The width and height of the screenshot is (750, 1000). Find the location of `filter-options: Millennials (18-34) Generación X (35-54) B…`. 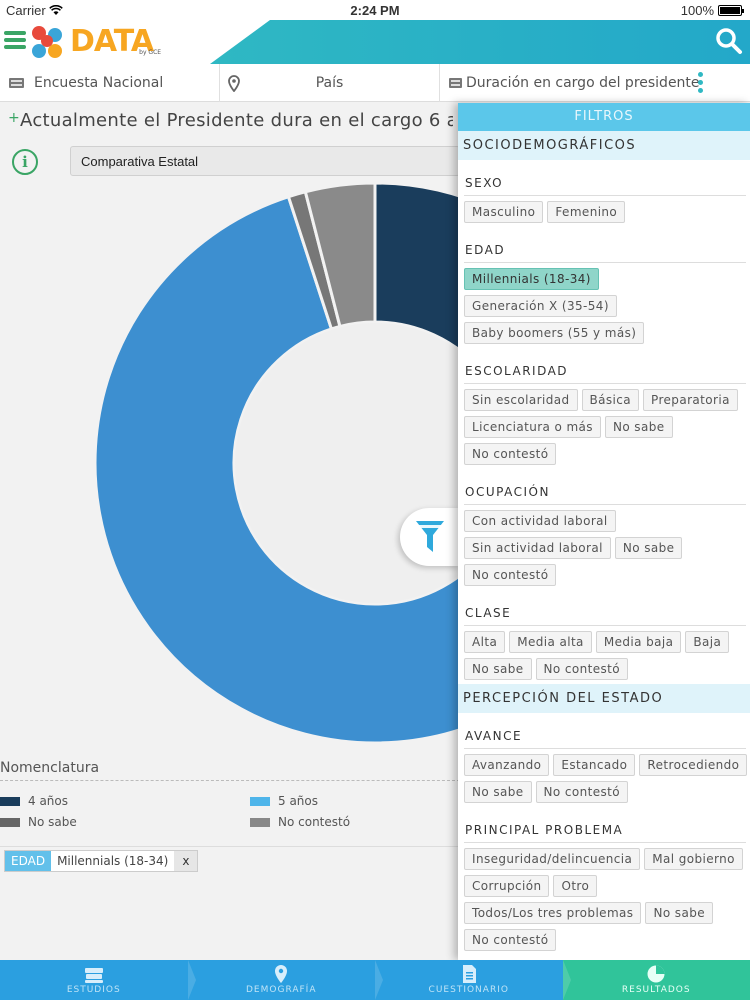

filter-options: Millennials (18-34) Generación X (35-54) B… is located at coordinates (607, 305).